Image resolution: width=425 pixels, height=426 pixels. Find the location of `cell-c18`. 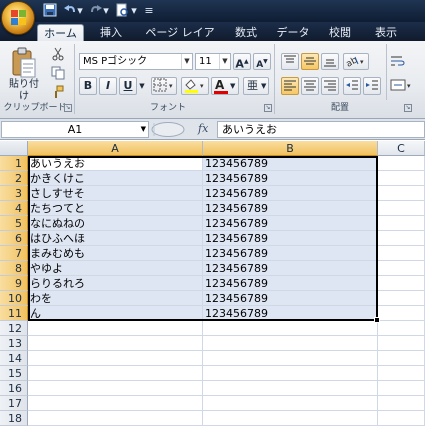

cell-c18 is located at coordinates (401, 418).